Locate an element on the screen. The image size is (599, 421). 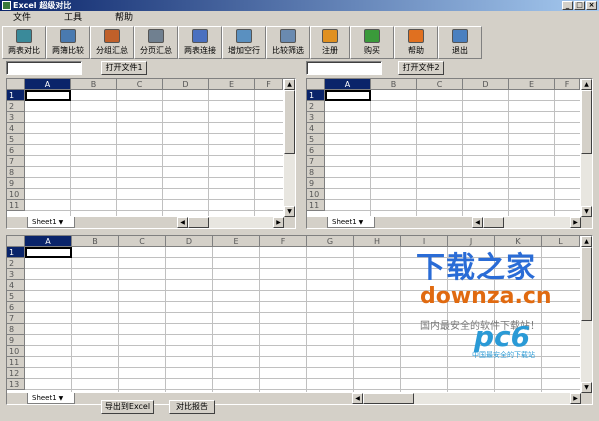
open-file2-button: 打开文件2 is located at coordinates (421, 68).